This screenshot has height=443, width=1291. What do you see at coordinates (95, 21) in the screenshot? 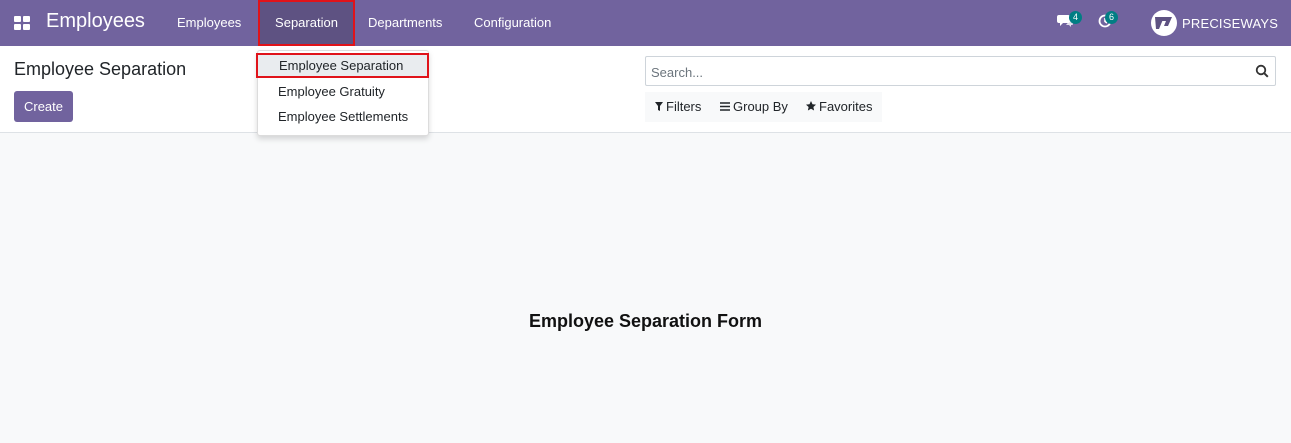
I see `app-name: Employees` at bounding box center [95, 21].